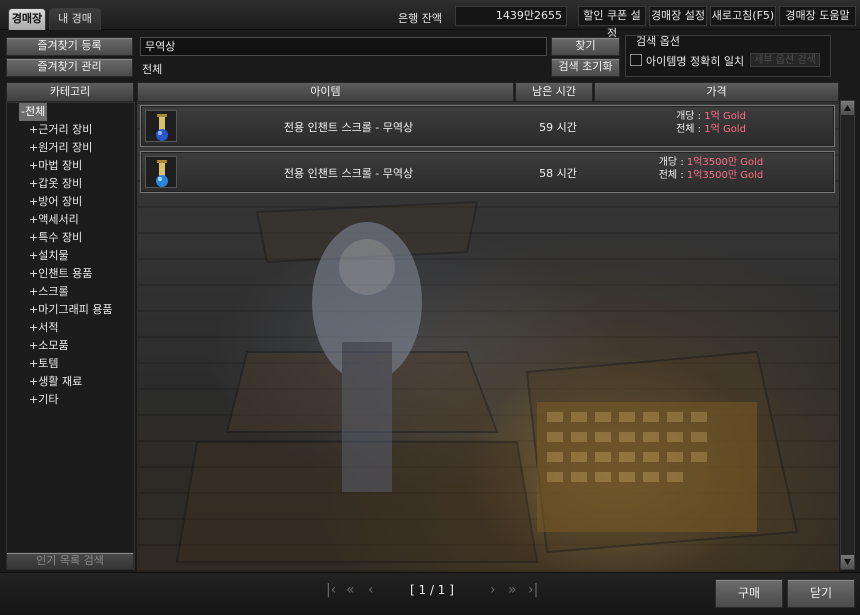 This screenshot has height=615, width=860. Describe the element at coordinates (55, 202) in the screenshot. I see `category-item-defense: +방어 장비` at that location.